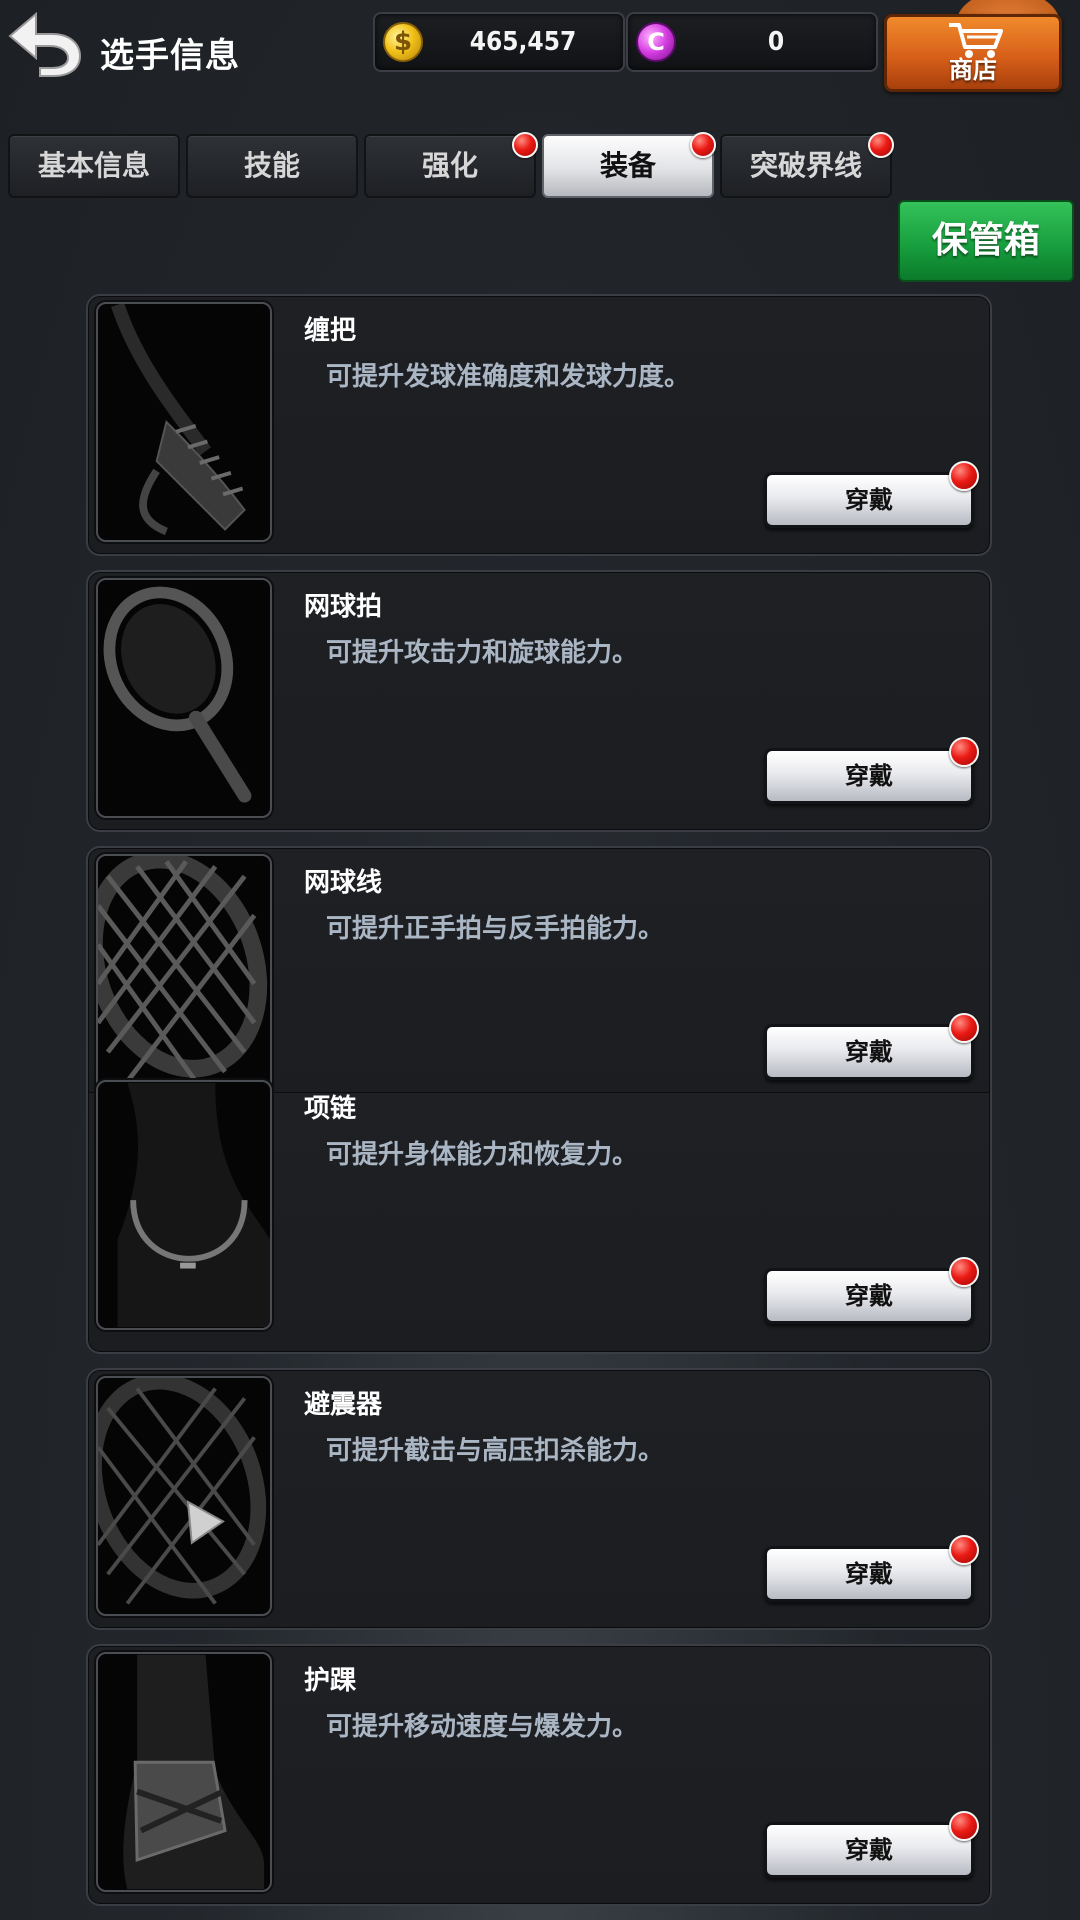  What do you see at coordinates (539, 977) in the screenshot?
I see `equipment-card-strings: 网球线 可提升正手拍与反手拍能力。 穿戴` at bounding box center [539, 977].